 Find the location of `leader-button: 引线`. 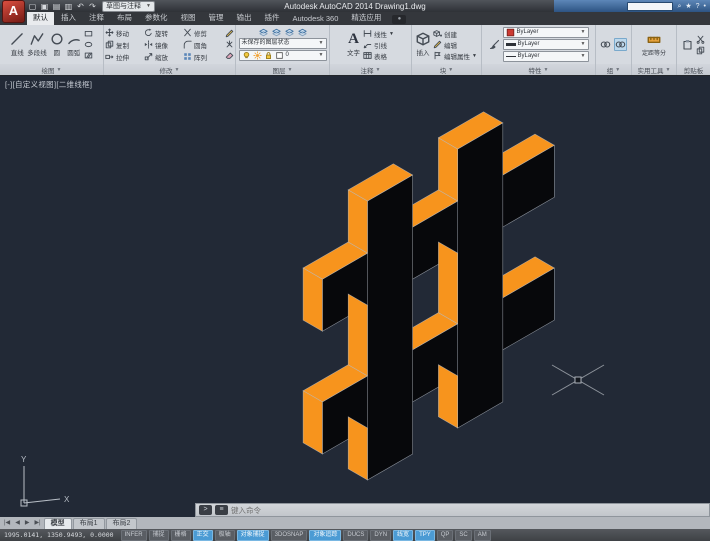

leader-button: 引线 is located at coordinates (378, 45).